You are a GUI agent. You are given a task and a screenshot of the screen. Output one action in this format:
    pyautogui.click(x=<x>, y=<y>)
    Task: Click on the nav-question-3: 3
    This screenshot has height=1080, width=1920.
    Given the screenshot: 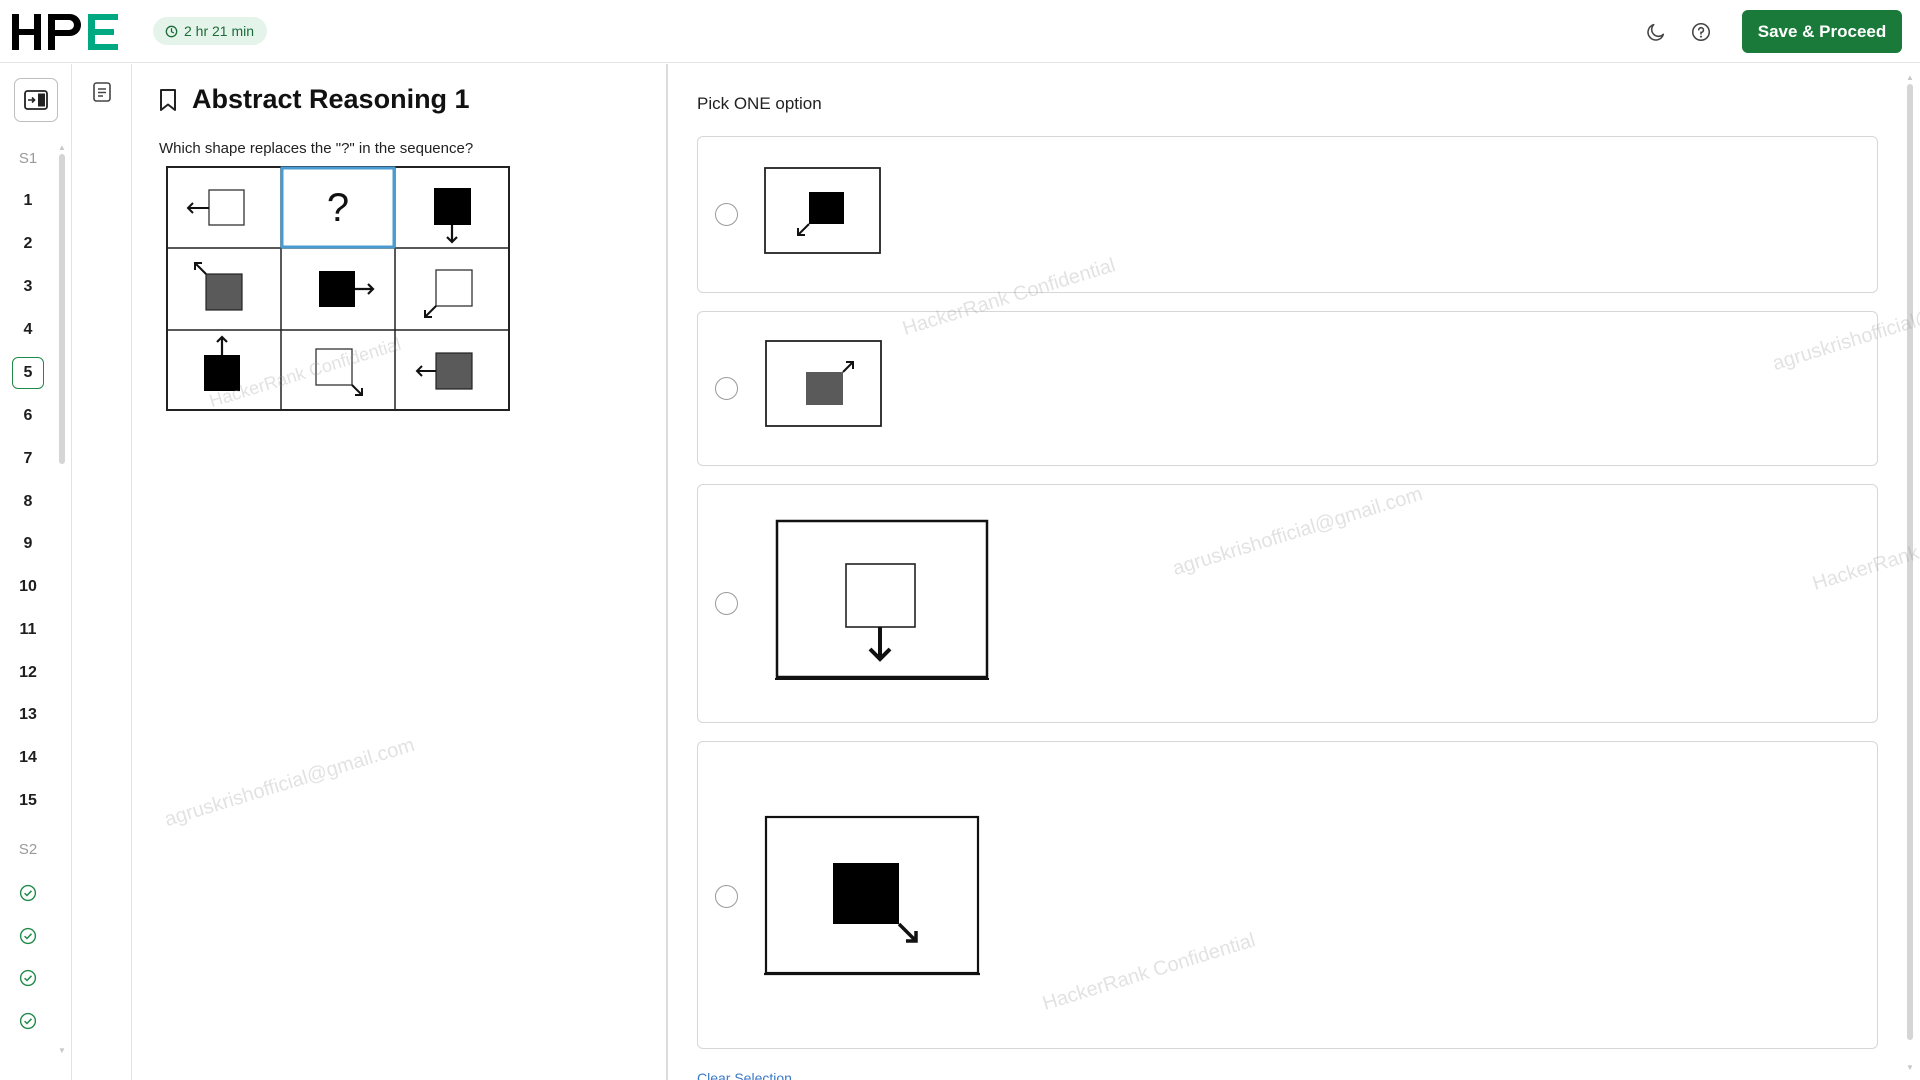 What is the action you would take?
    pyautogui.click(x=28, y=287)
    